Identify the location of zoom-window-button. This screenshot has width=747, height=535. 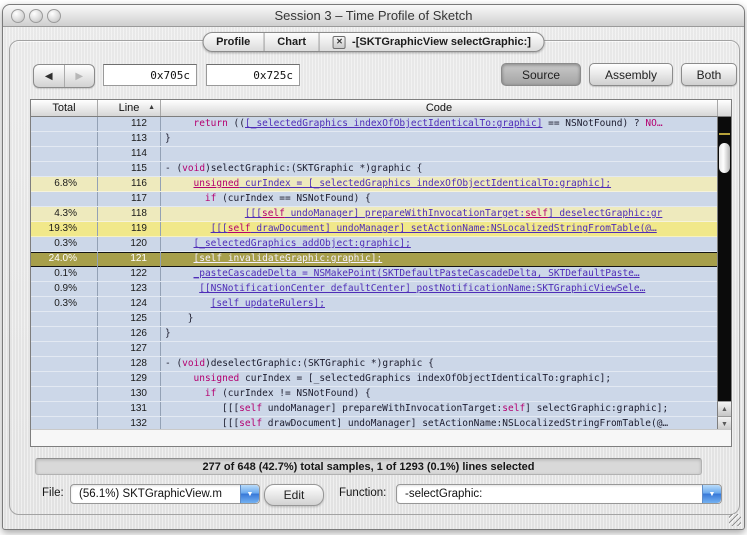
(54, 16).